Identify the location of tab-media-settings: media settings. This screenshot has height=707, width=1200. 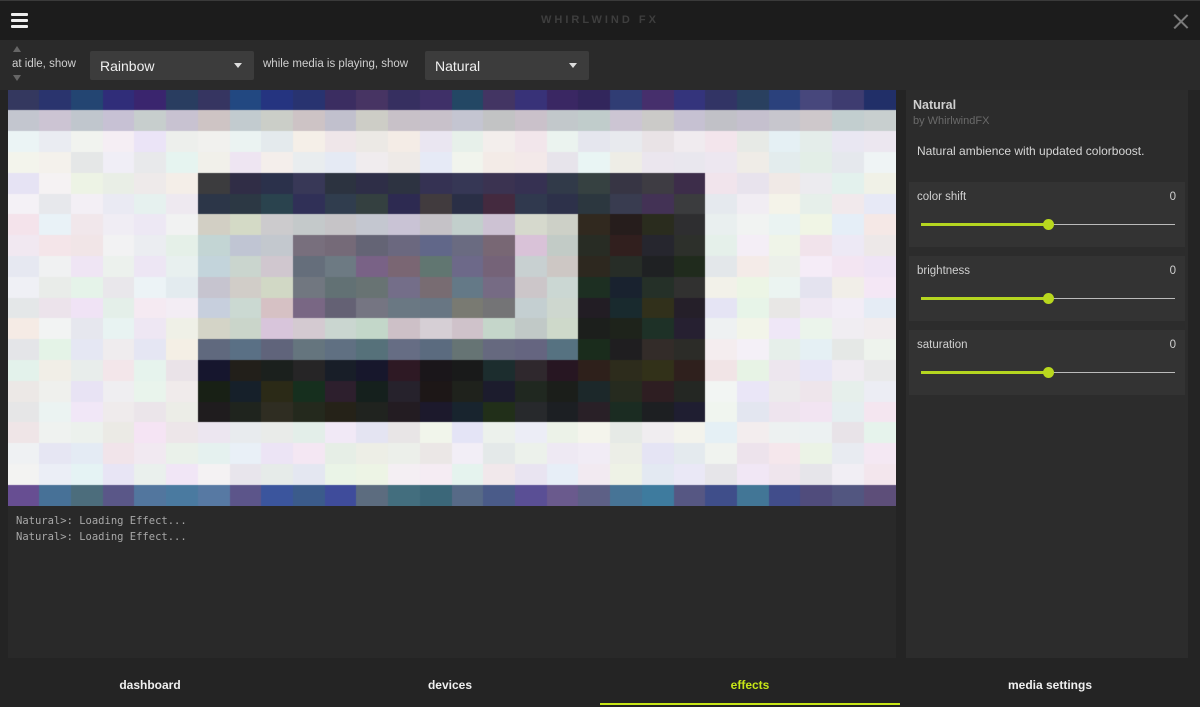
(1050, 682).